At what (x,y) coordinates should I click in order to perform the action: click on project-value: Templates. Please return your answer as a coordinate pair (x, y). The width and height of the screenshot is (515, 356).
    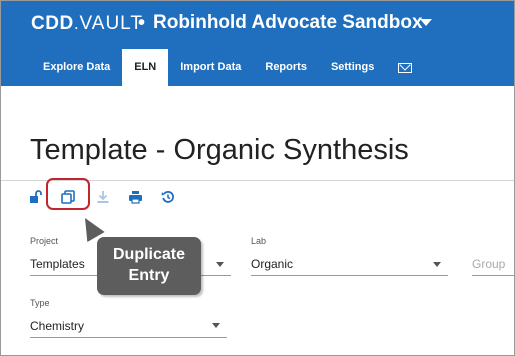
    Looking at the image, I should click on (57, 264).